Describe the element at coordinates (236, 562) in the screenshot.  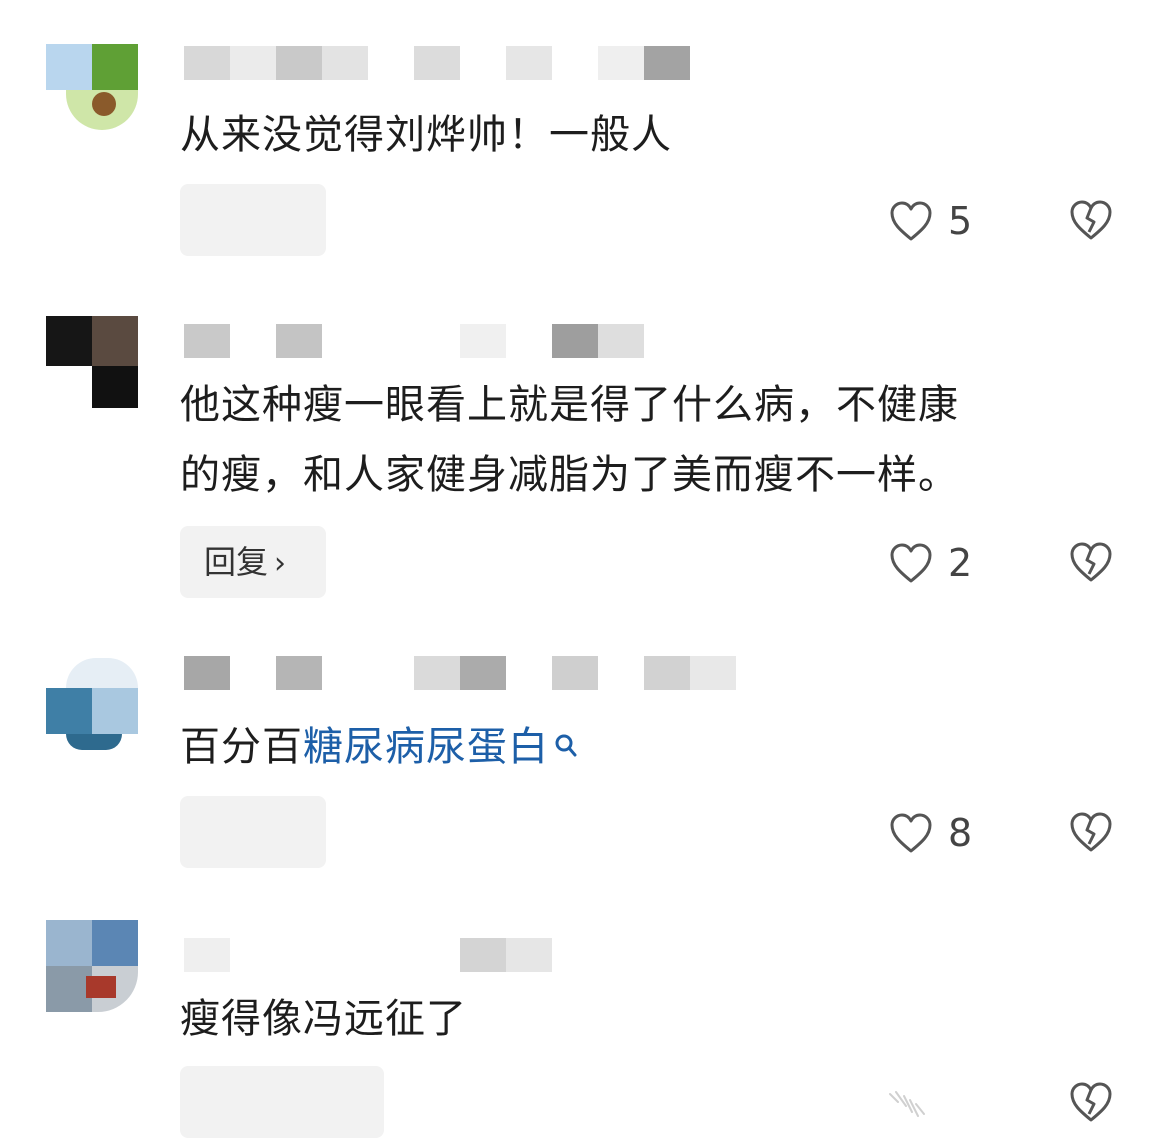
I see `reply-label: 回复` at that location.